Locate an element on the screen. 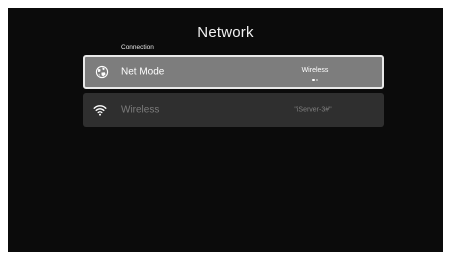 The image size is (451, 259). page-dot is located at coordinates (316, 79).